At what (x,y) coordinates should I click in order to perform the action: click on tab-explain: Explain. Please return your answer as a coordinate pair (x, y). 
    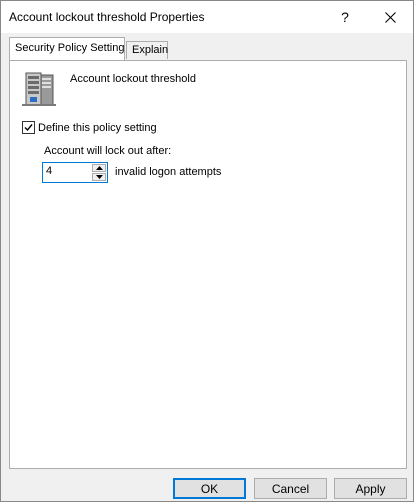
    Looking at the image, I should click on (147, 50).